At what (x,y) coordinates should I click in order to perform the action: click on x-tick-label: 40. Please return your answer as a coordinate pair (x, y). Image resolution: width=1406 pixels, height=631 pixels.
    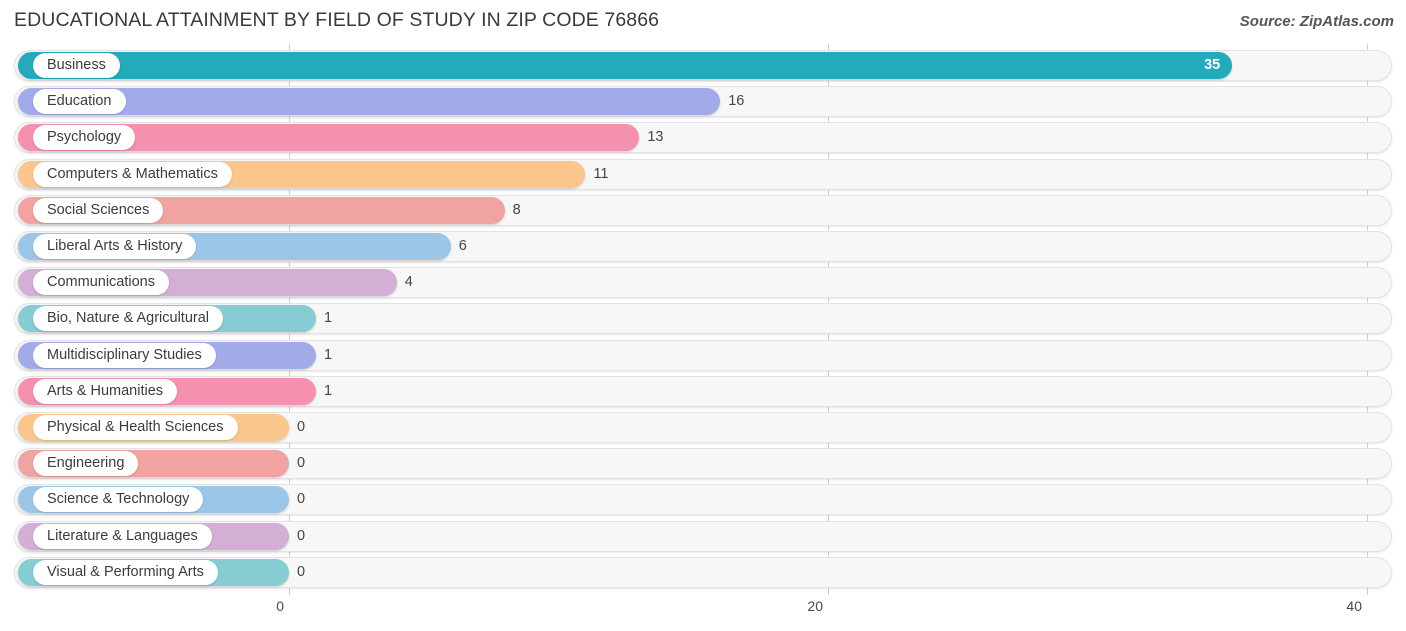
    Looking at the image, I should click on (1354, 606).